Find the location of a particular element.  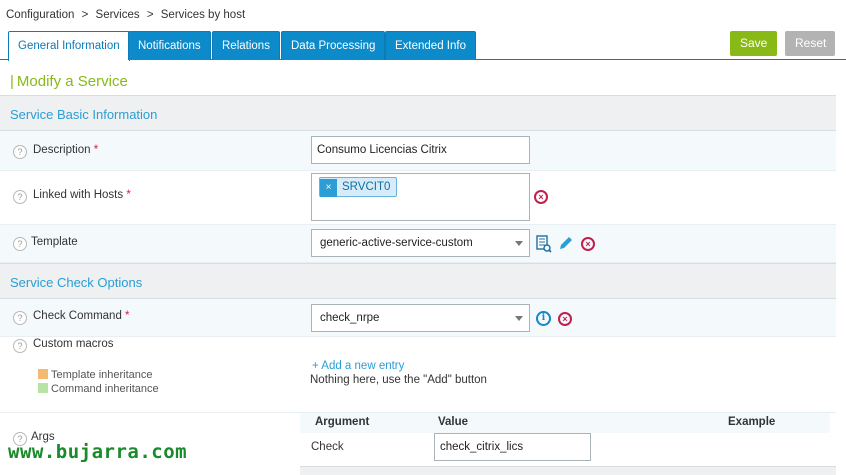

title-bar-glyph: | is located at coordinates (12, 81).